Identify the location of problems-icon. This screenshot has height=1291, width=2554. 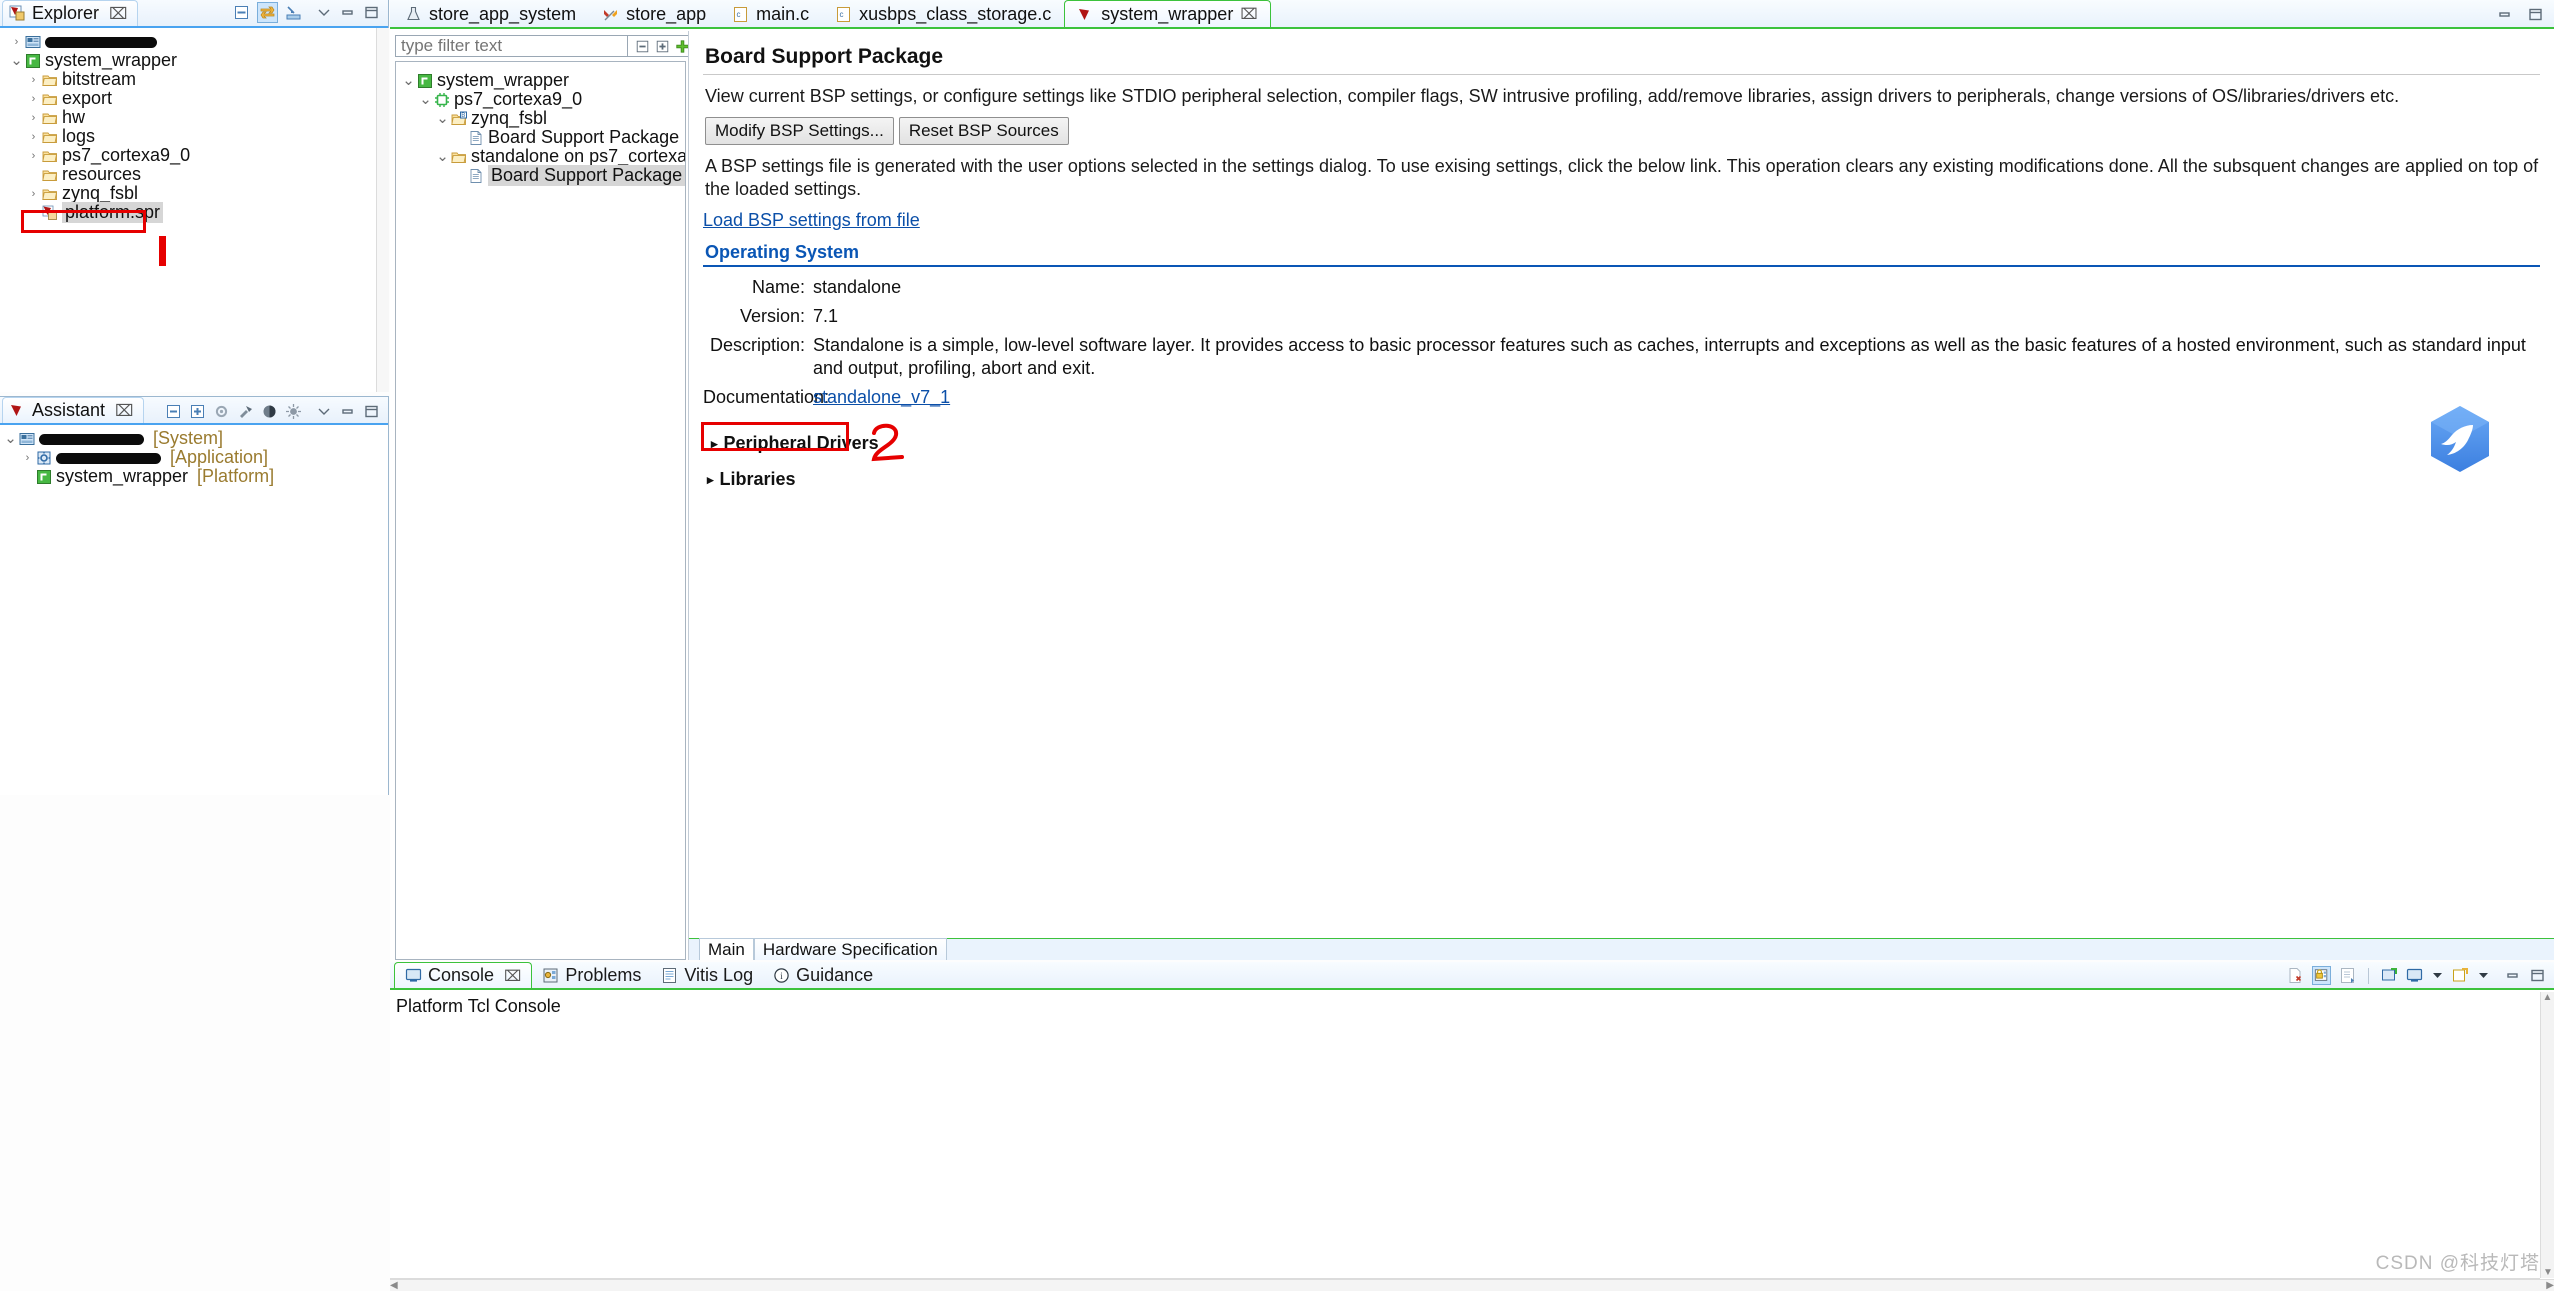
(550, 975).